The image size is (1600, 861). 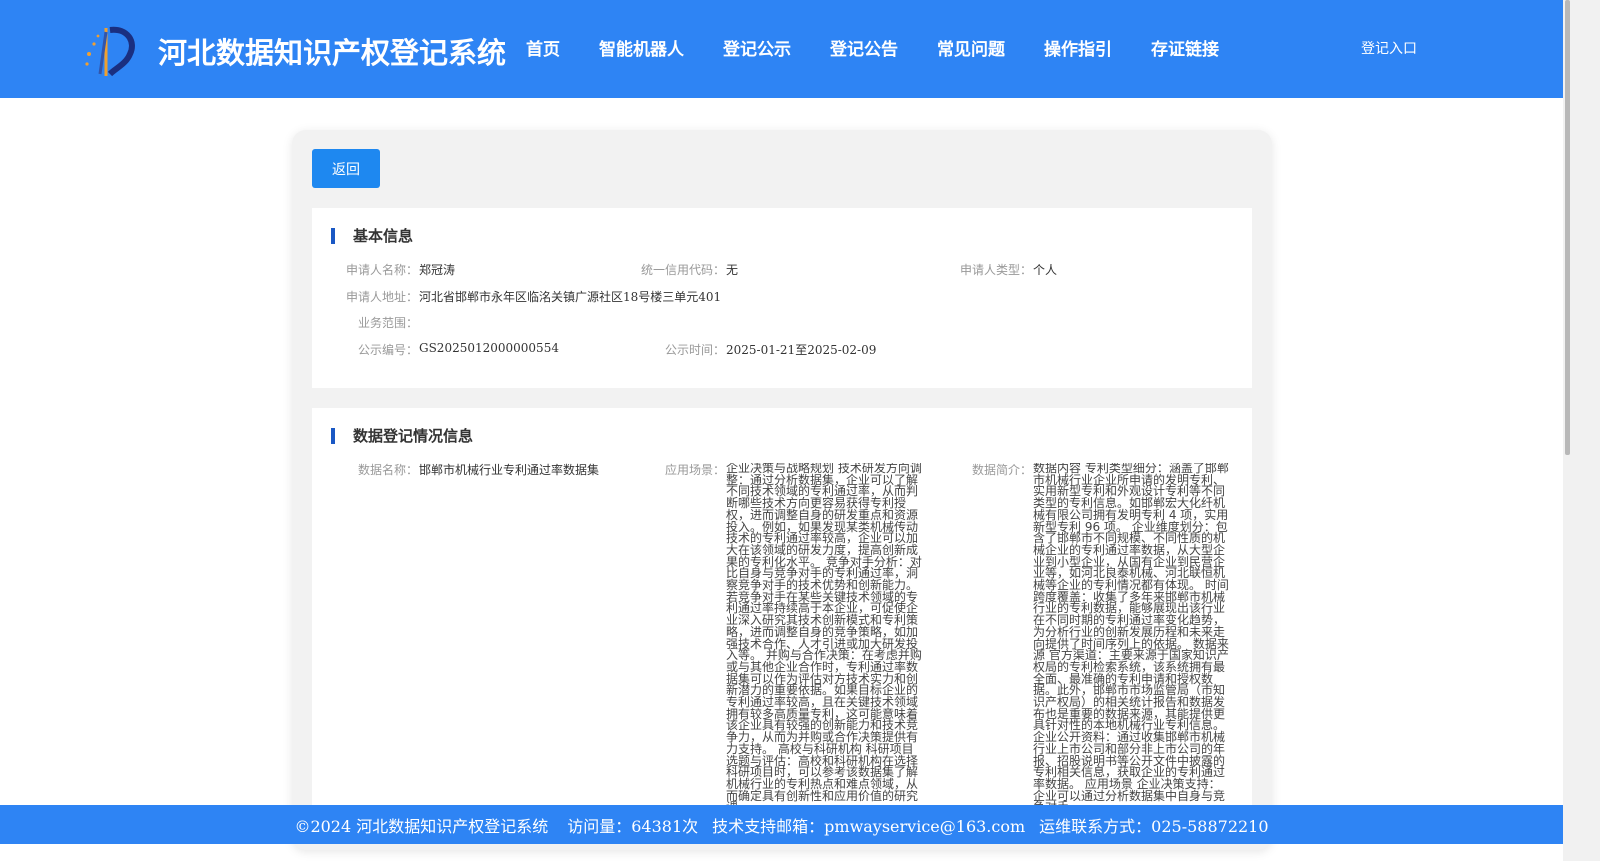 I want to click on notice-time-label: 公示时间：, so click(x=694, y=350).